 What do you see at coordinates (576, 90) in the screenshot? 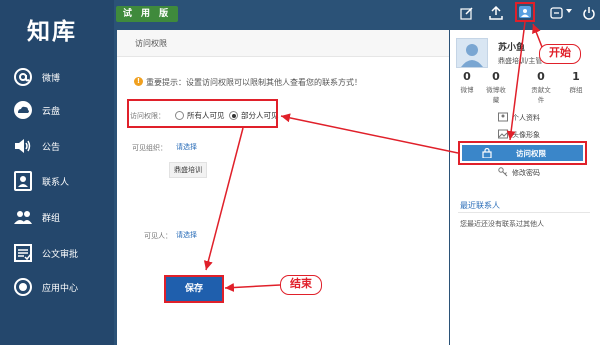
I see `stat-label: 群组` at bounding box center [576, 90].